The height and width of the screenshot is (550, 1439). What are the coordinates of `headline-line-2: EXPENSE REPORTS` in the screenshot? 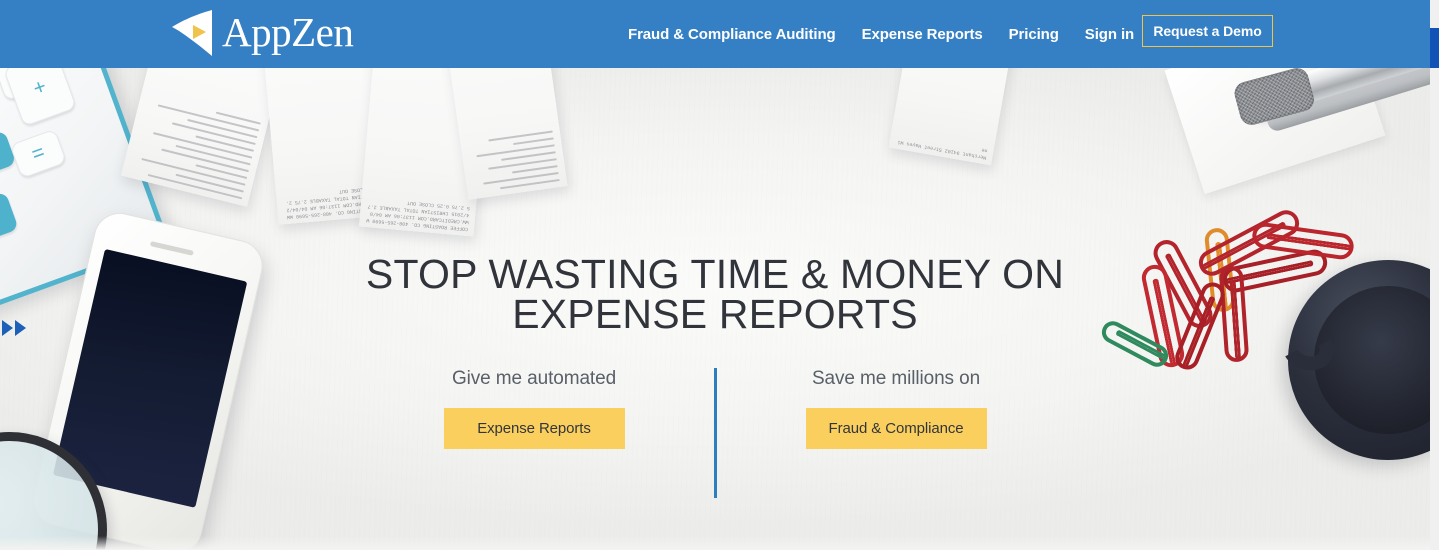 It's located at (715, 314).